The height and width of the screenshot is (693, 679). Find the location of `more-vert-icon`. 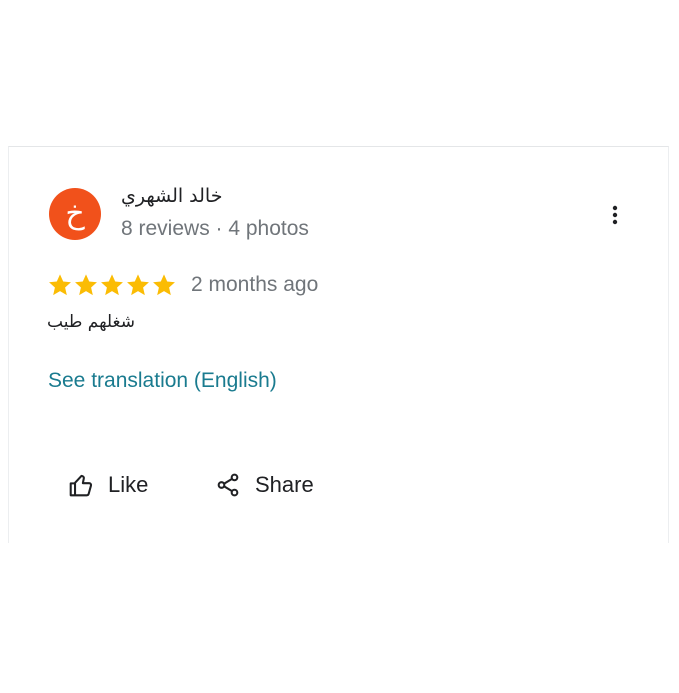

more-vert-icon is located at coordinates (615, 215).